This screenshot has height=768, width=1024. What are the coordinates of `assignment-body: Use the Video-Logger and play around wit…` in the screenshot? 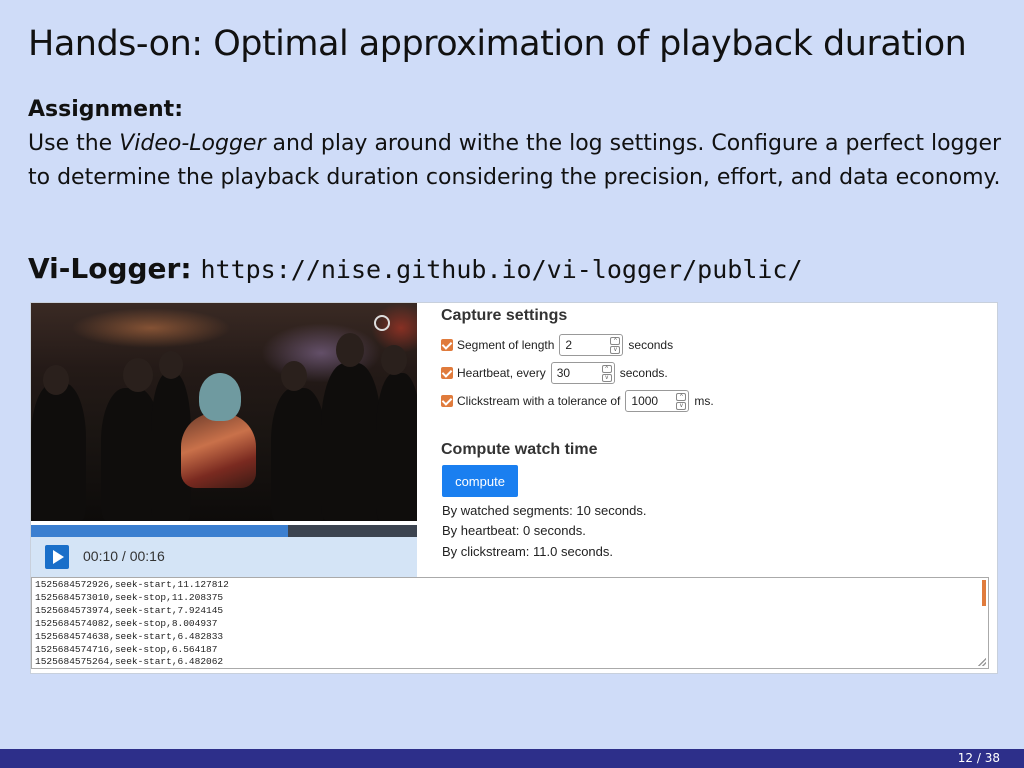 It's located at (515, 161).